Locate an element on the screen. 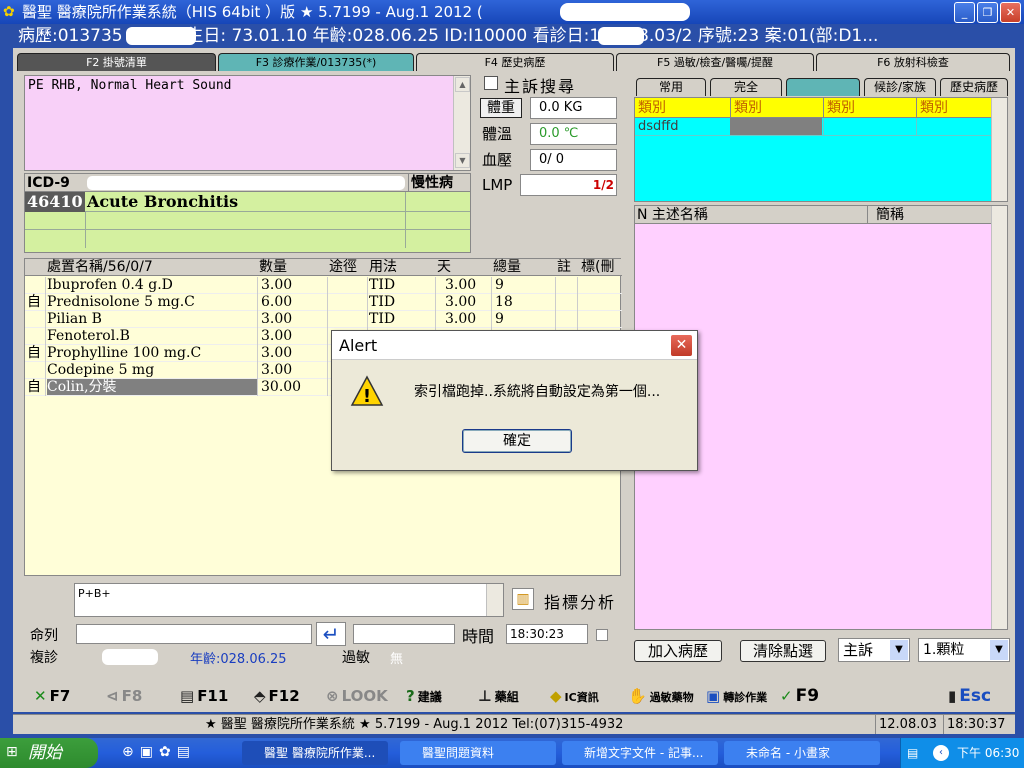 This screenshot has width=1024, height=768. complaint-select-value: 主訴 is located at coordinates (858, 650).